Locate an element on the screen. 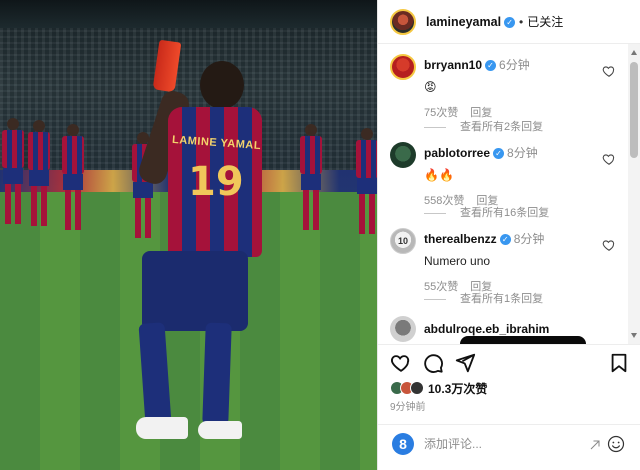  likes-summary: 10.3万次赞 is located at coordinates (438, 388).